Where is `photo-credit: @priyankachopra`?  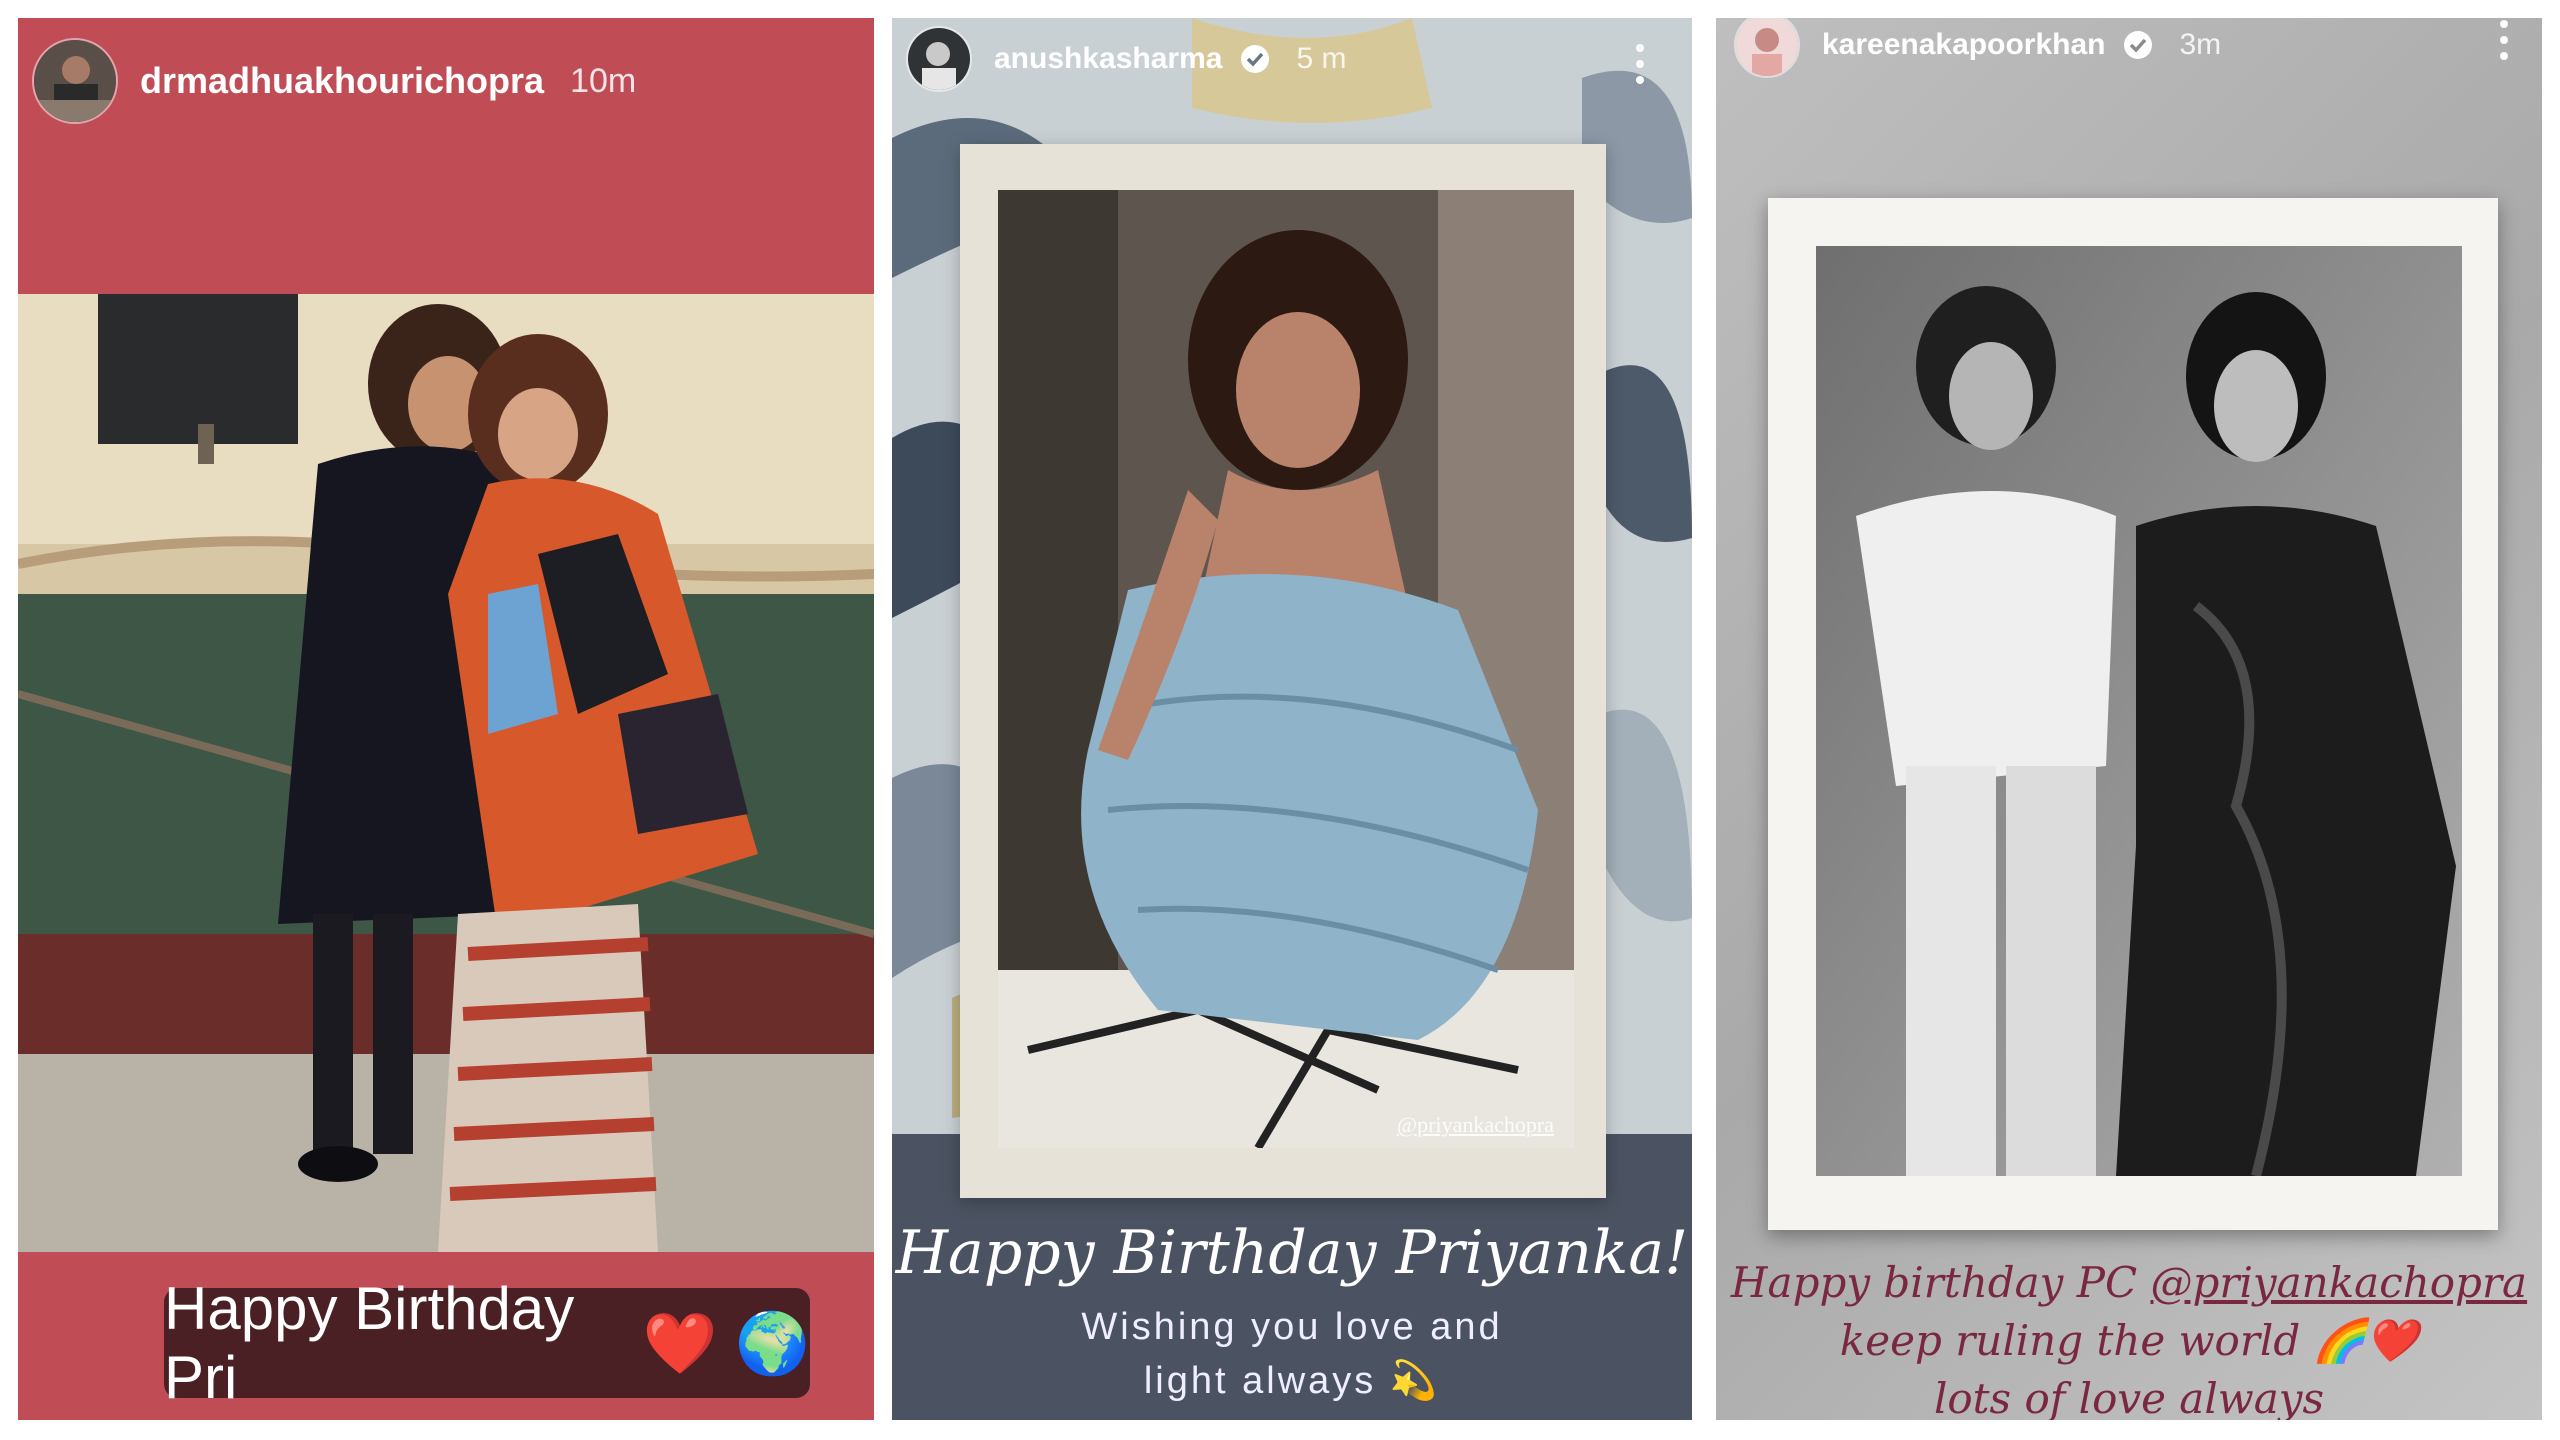 photo-credit: @priyankachopra is located at coordinates (1475, 1124).